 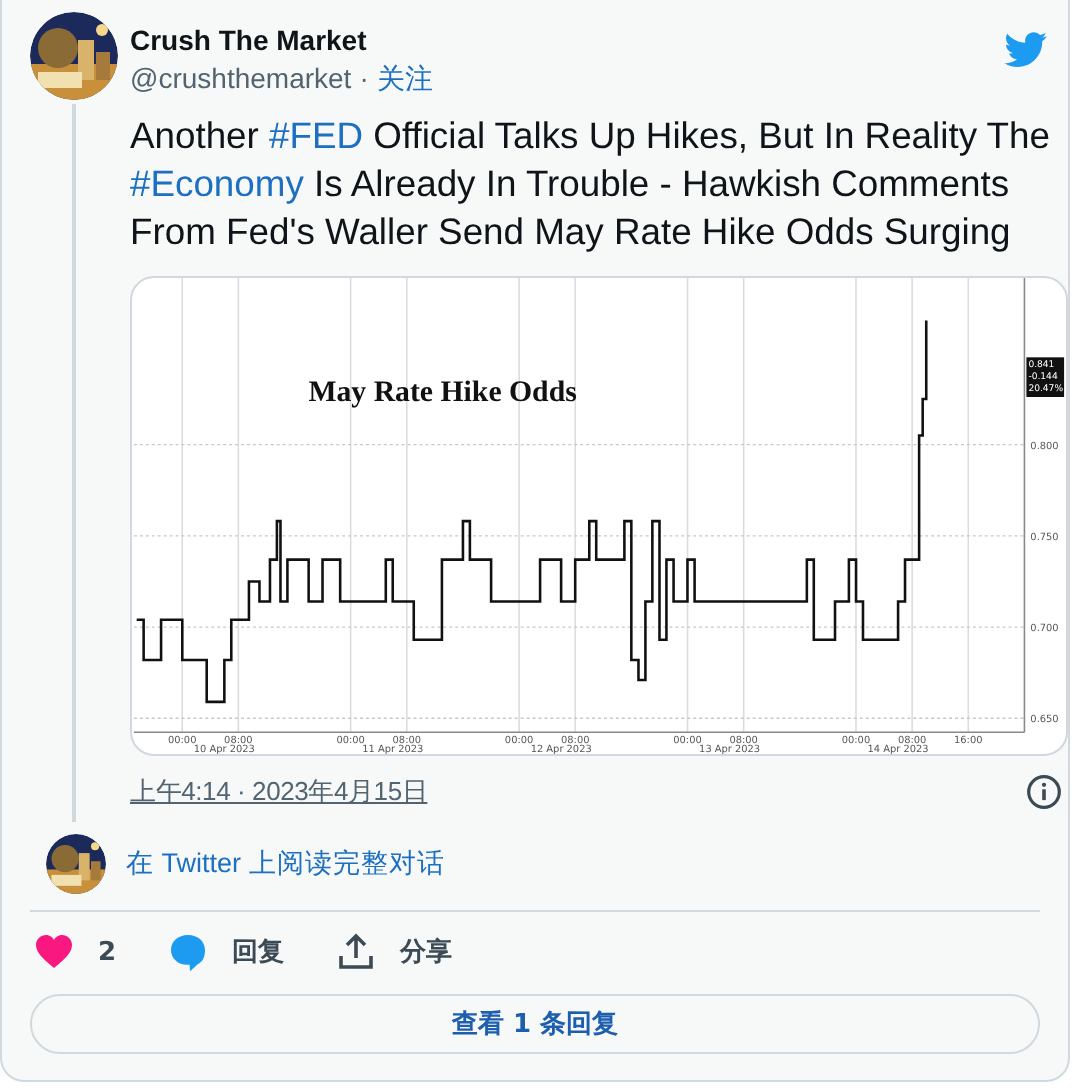 What do you see at coordinates (404, 80) in the screenshot?
I see `follow-link: 关注` at bounding box center [404, 80].